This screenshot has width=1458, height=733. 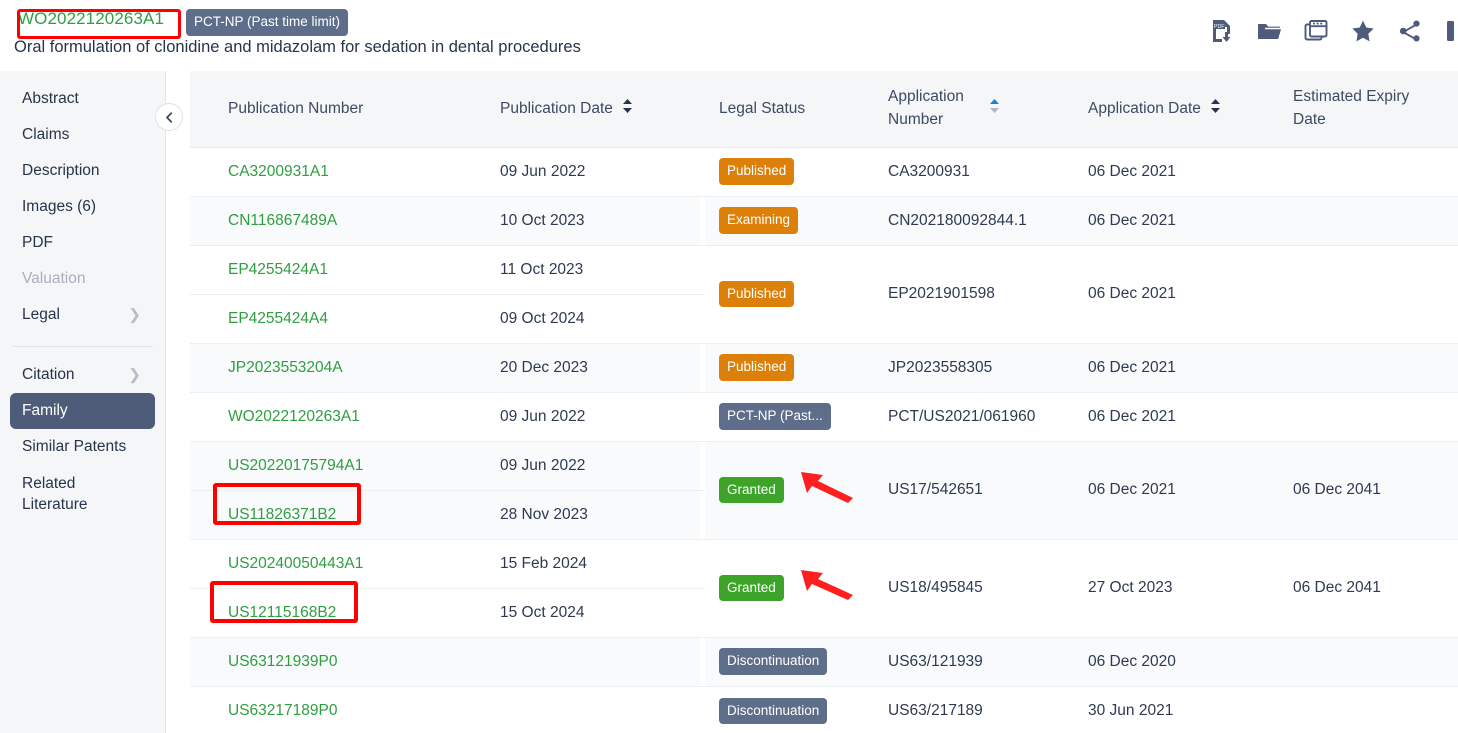 What do you see at coordinates (600, 368) in the screenshot?
I see `cell-publication-date: 20 Dec 2023` at bounding box center [600, 368].